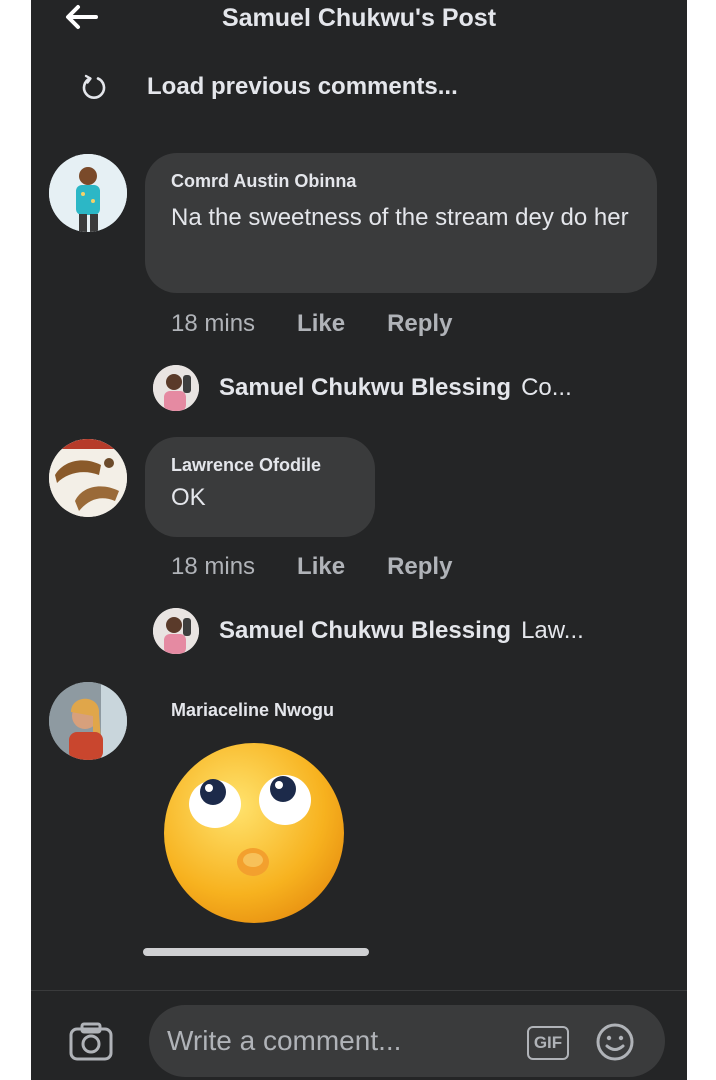 Image resolution: width=716 pixels, height=1080 pixels. Describe the element at coordinates (260, 465) in the screenshot. I see `comment-author: Lawrence Ofodile` at that location.